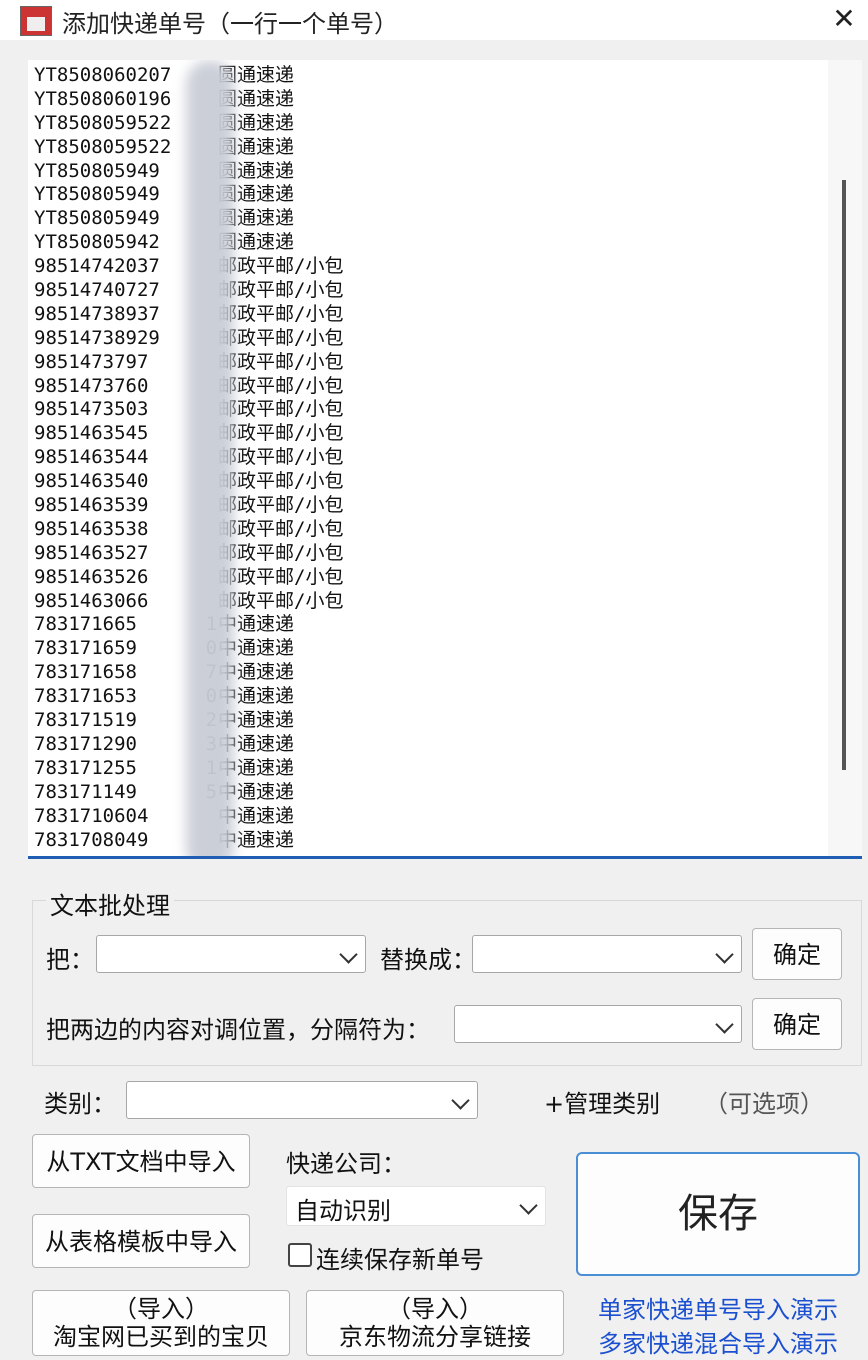 This screenshot has height=1360, width=868. What do you see at coordinates (36, 21) in the screenshot?
I see `app-icon` at bounding box center [36, 21].